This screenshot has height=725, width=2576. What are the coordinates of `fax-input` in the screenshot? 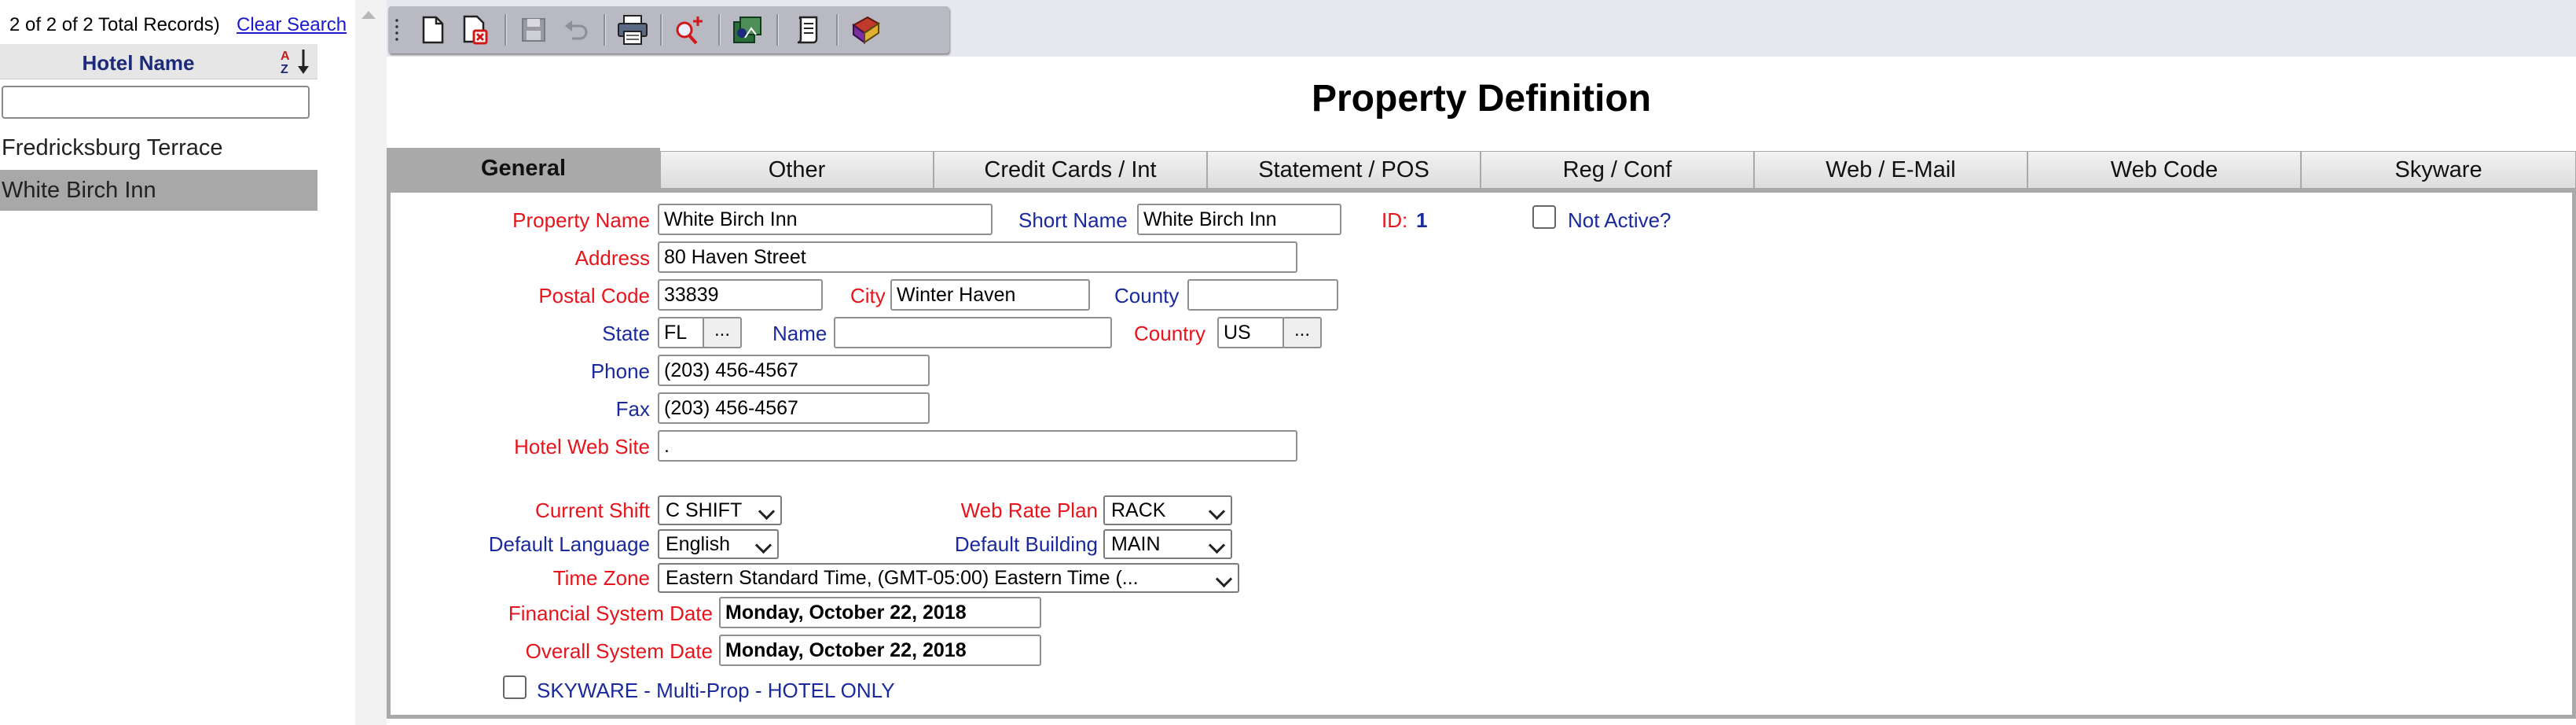 It's located at (794, 408).